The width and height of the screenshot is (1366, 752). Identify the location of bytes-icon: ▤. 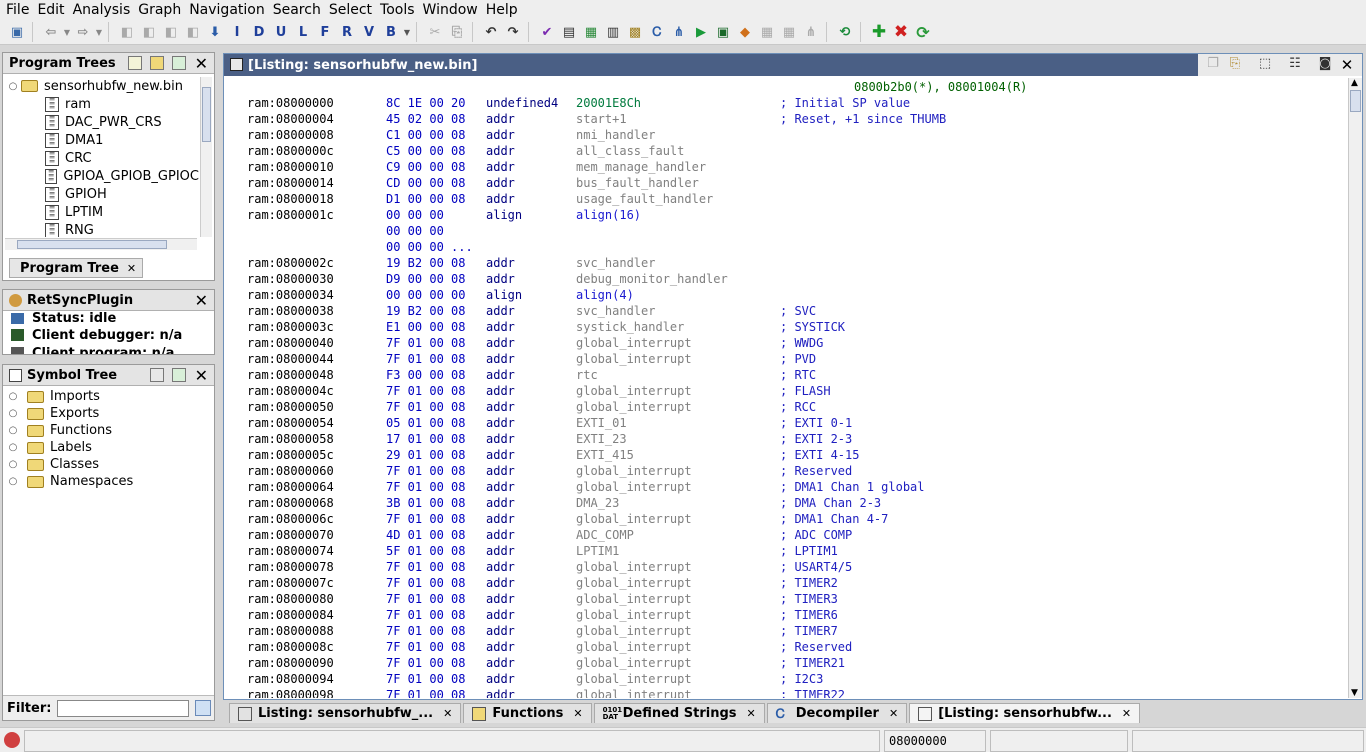
(569, 32).